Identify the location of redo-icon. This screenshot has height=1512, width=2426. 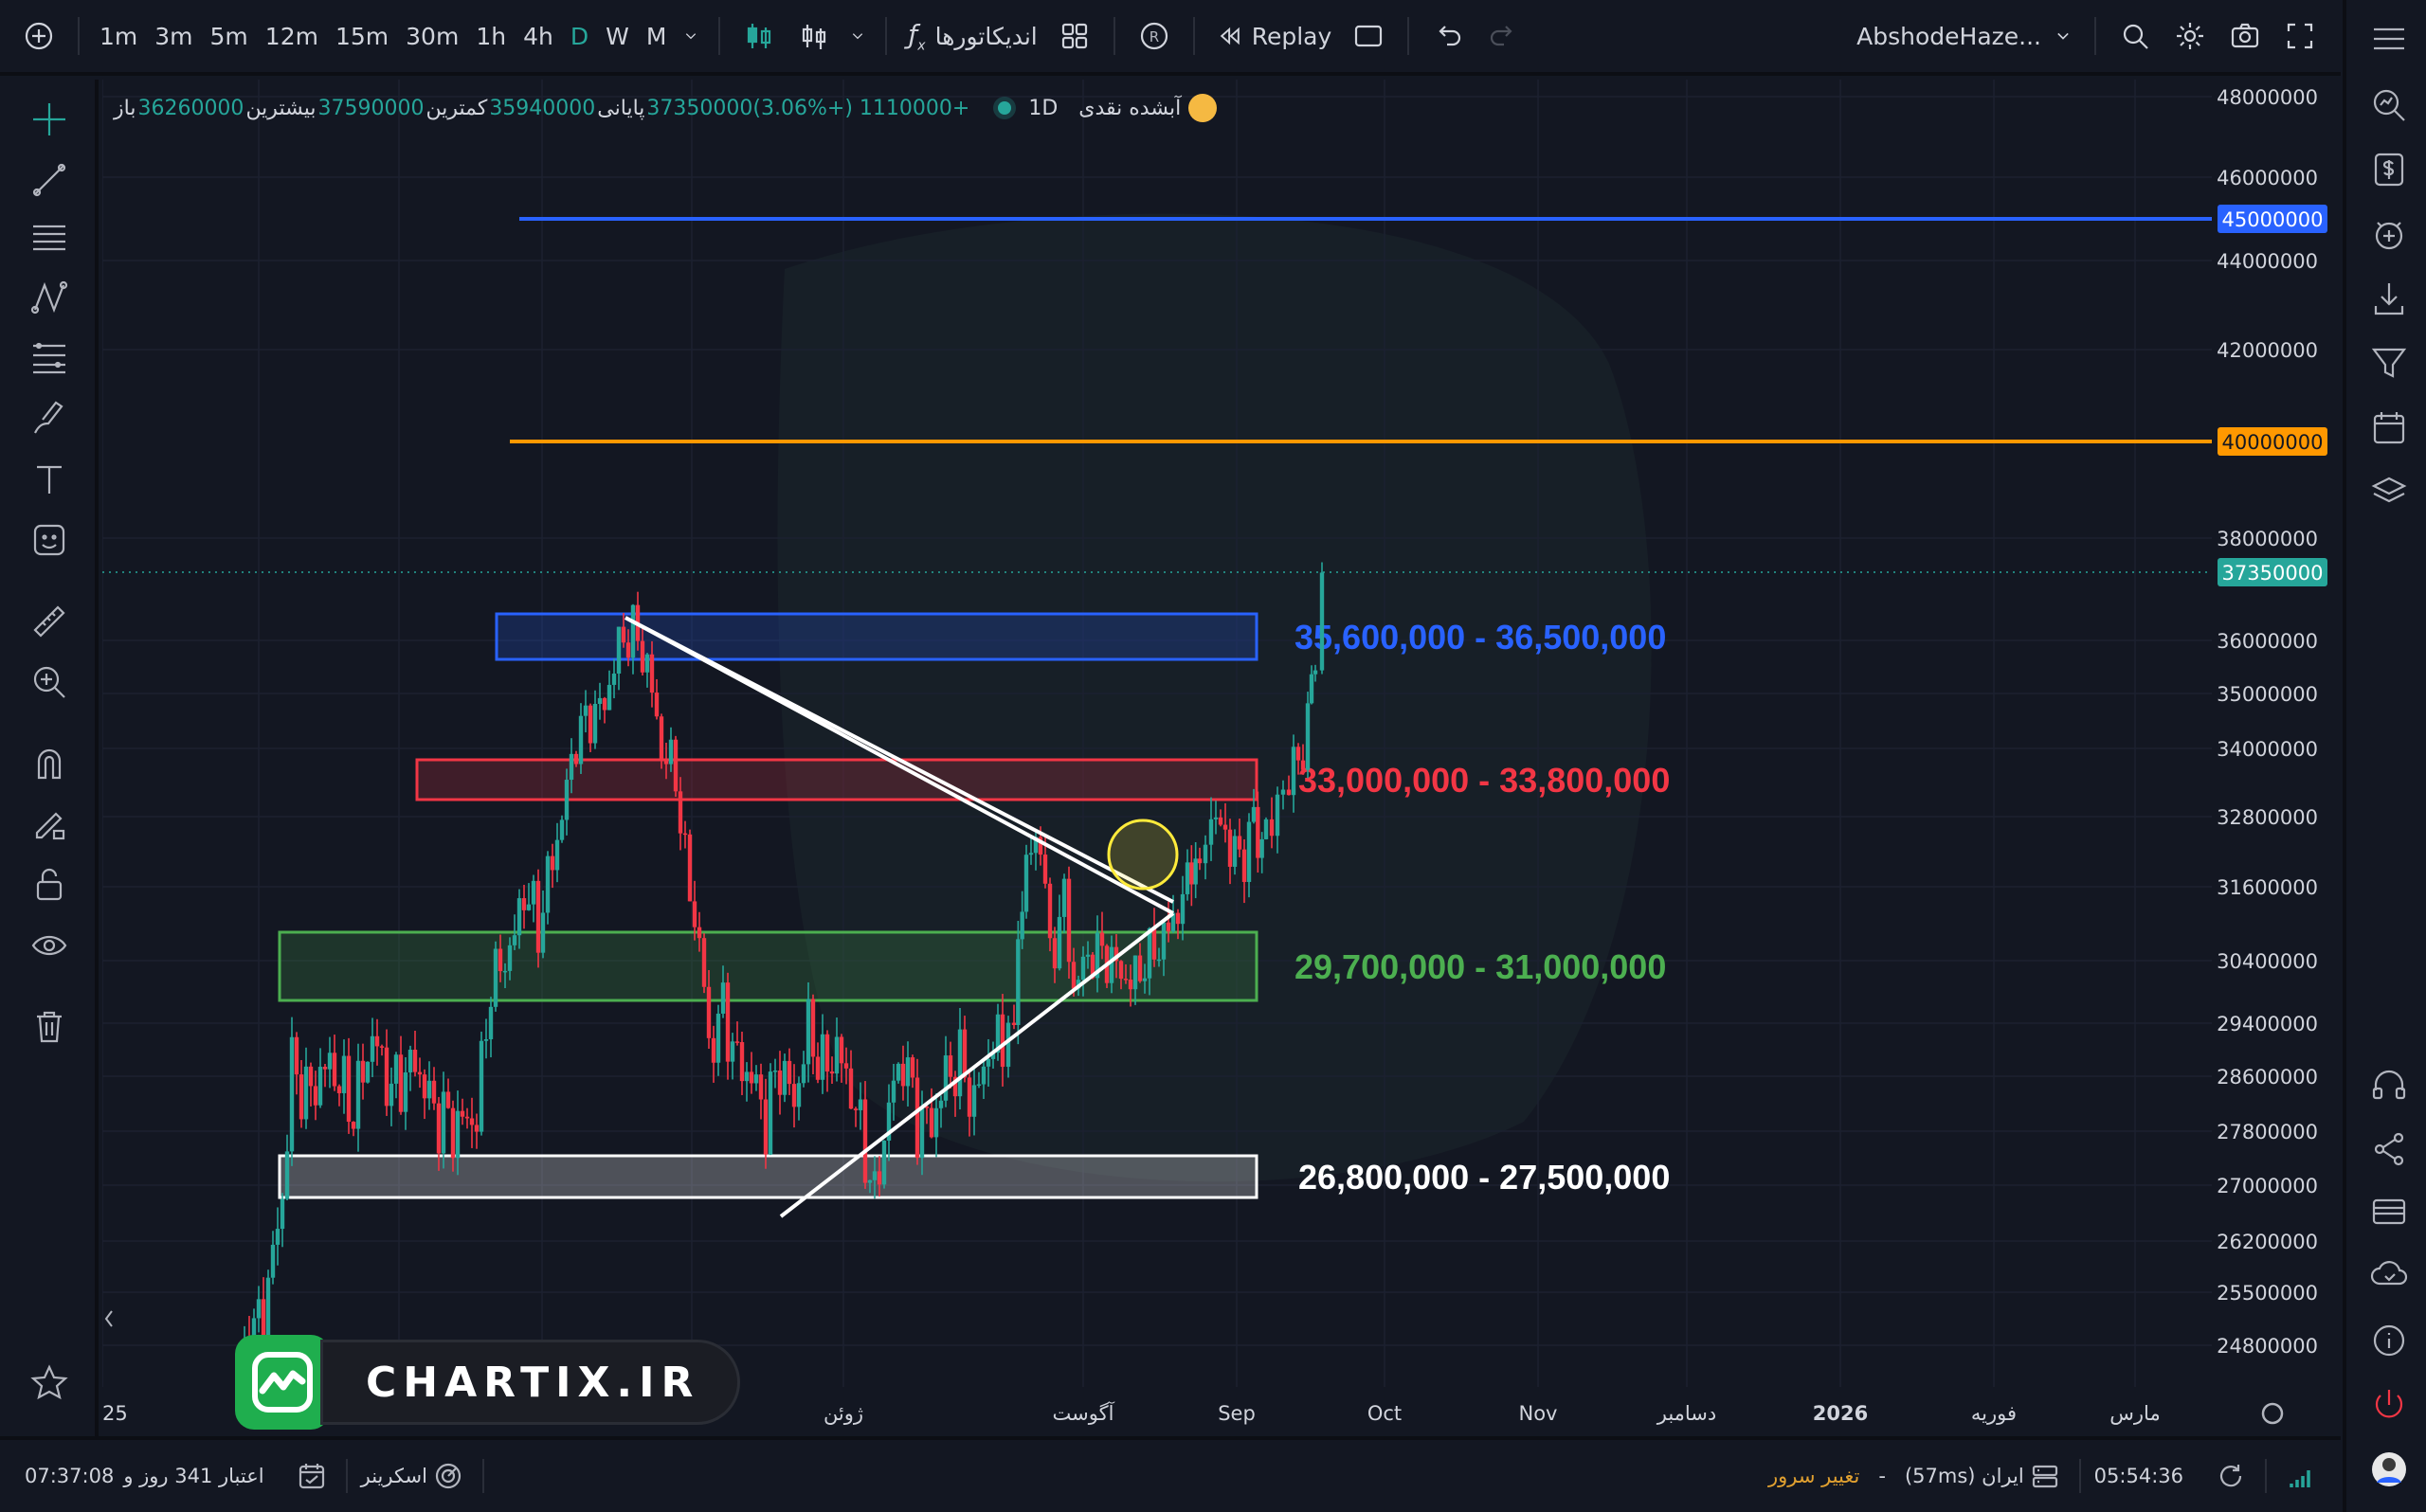
(1503, 36).